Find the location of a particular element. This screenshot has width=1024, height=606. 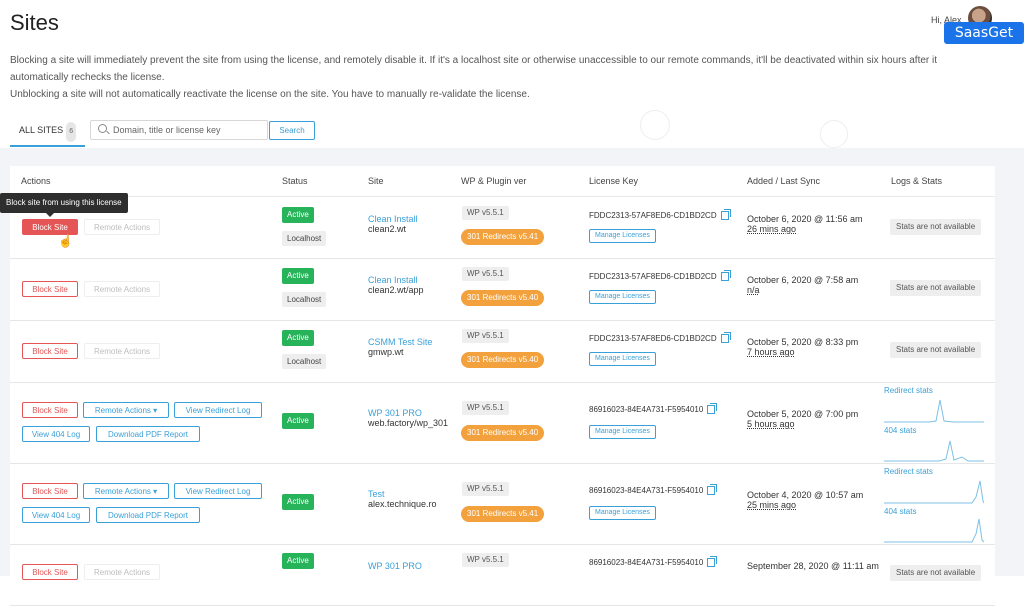

search-icon is located at coordinates (102, 128).